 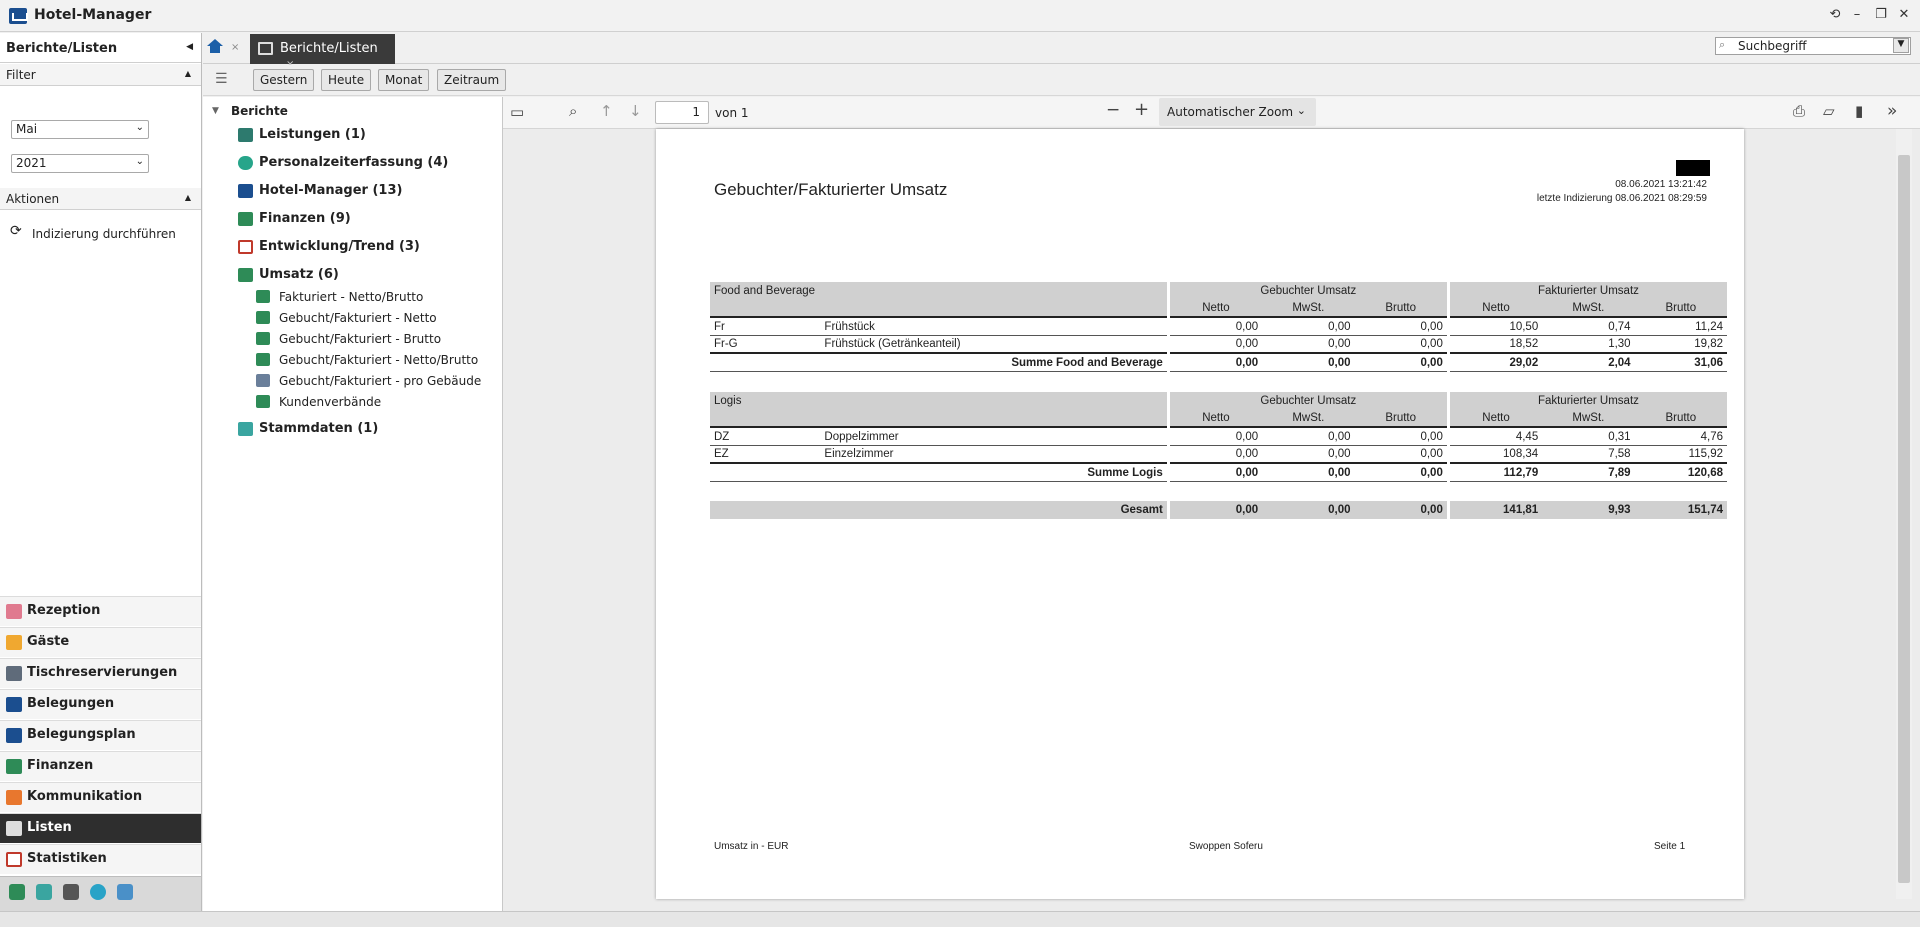 I want to click on print-icon, so click(x=71, y=892).